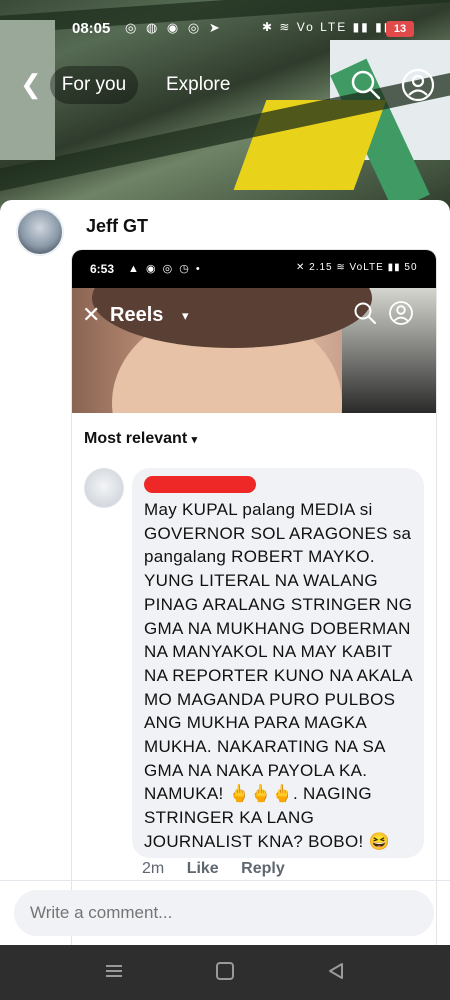 The width and height of the screenshot is (450, 1000). What do you see at coordinates (94, 85) in the screenshot?
I see `tab-for-you: For you` at bounding box center [94, 85].